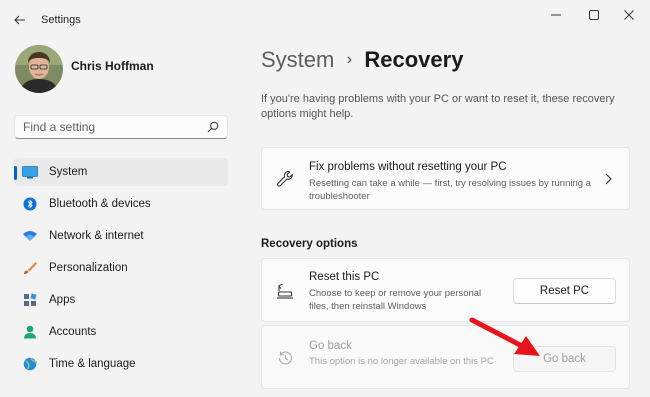 The height and width of the screenshot is (397, 650). I want to click on sidebar-item-label: Personalization, so click(88, 268).